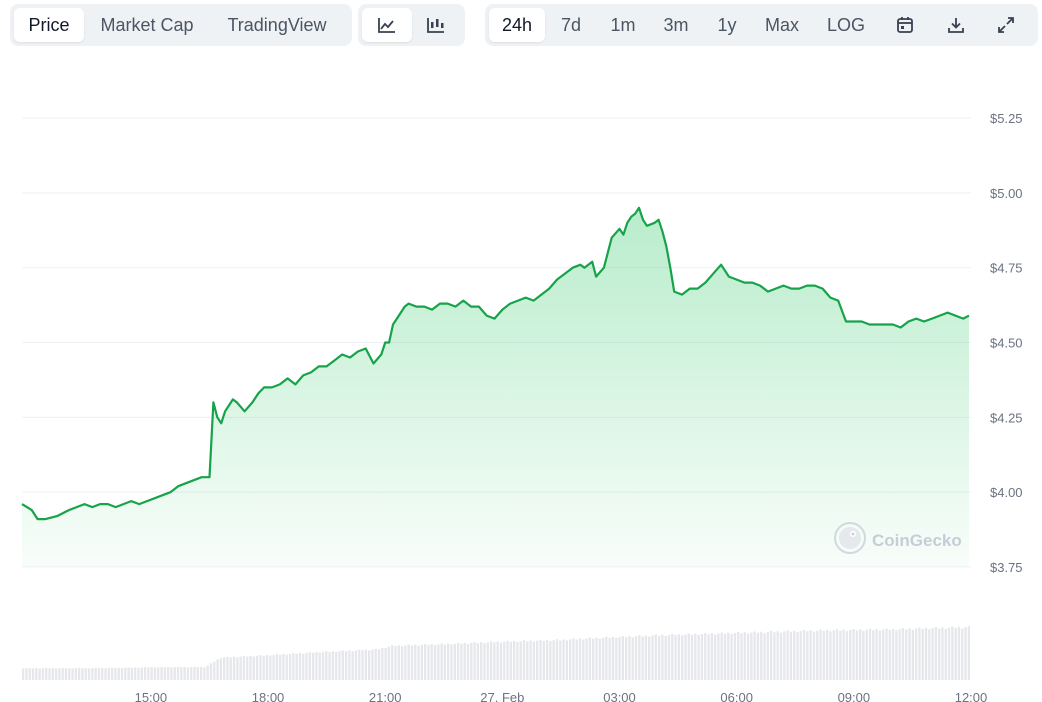  I want to click on log-scale-toggle: LOG, so click(846, 25).